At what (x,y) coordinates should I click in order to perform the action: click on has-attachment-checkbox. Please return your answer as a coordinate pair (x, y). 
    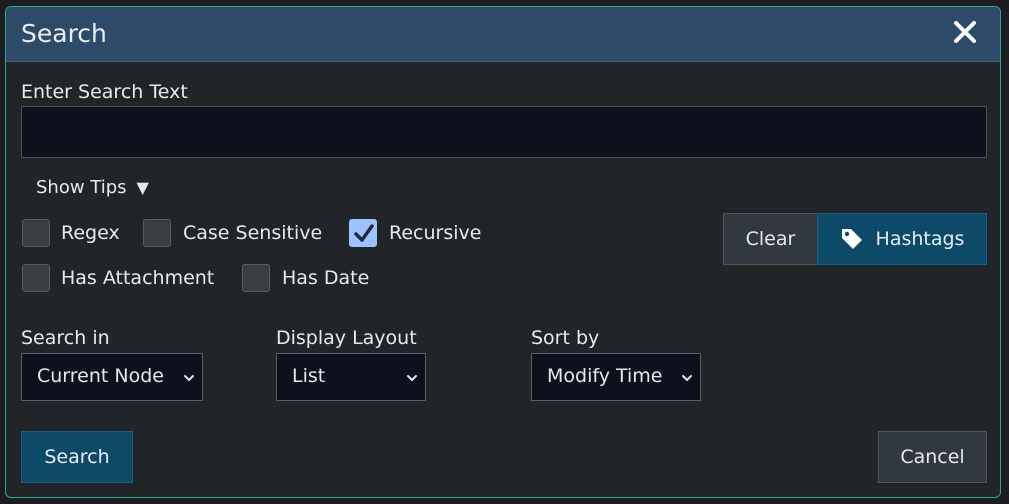
    Looking at the image, I should click on (36, 278).